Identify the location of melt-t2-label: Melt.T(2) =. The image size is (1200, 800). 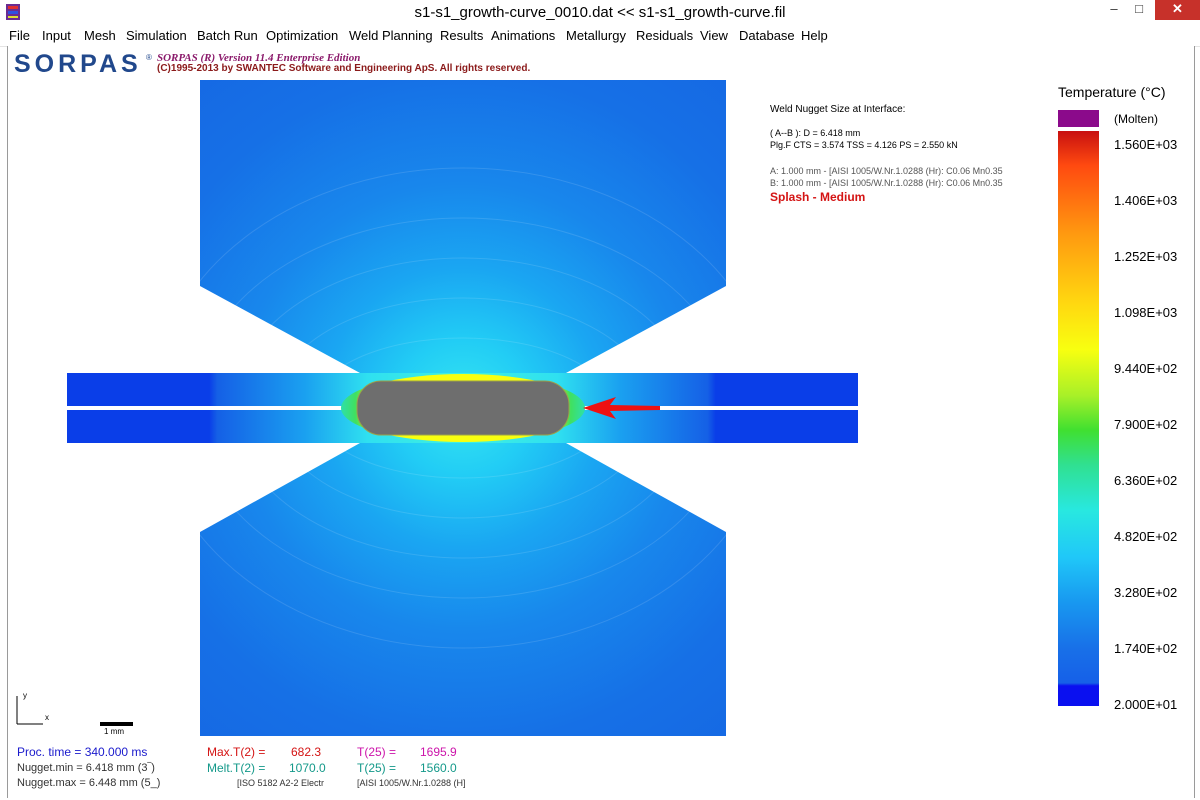
(236, 768).